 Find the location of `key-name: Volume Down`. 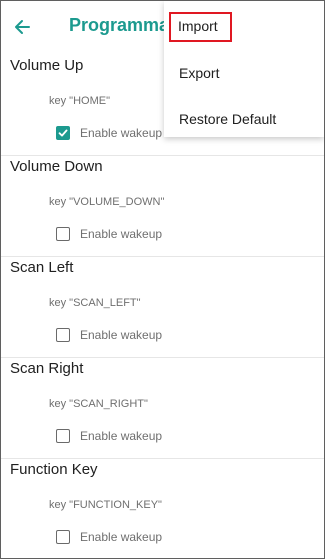

key-name: Volume Down is located at coordinates (56, 166).